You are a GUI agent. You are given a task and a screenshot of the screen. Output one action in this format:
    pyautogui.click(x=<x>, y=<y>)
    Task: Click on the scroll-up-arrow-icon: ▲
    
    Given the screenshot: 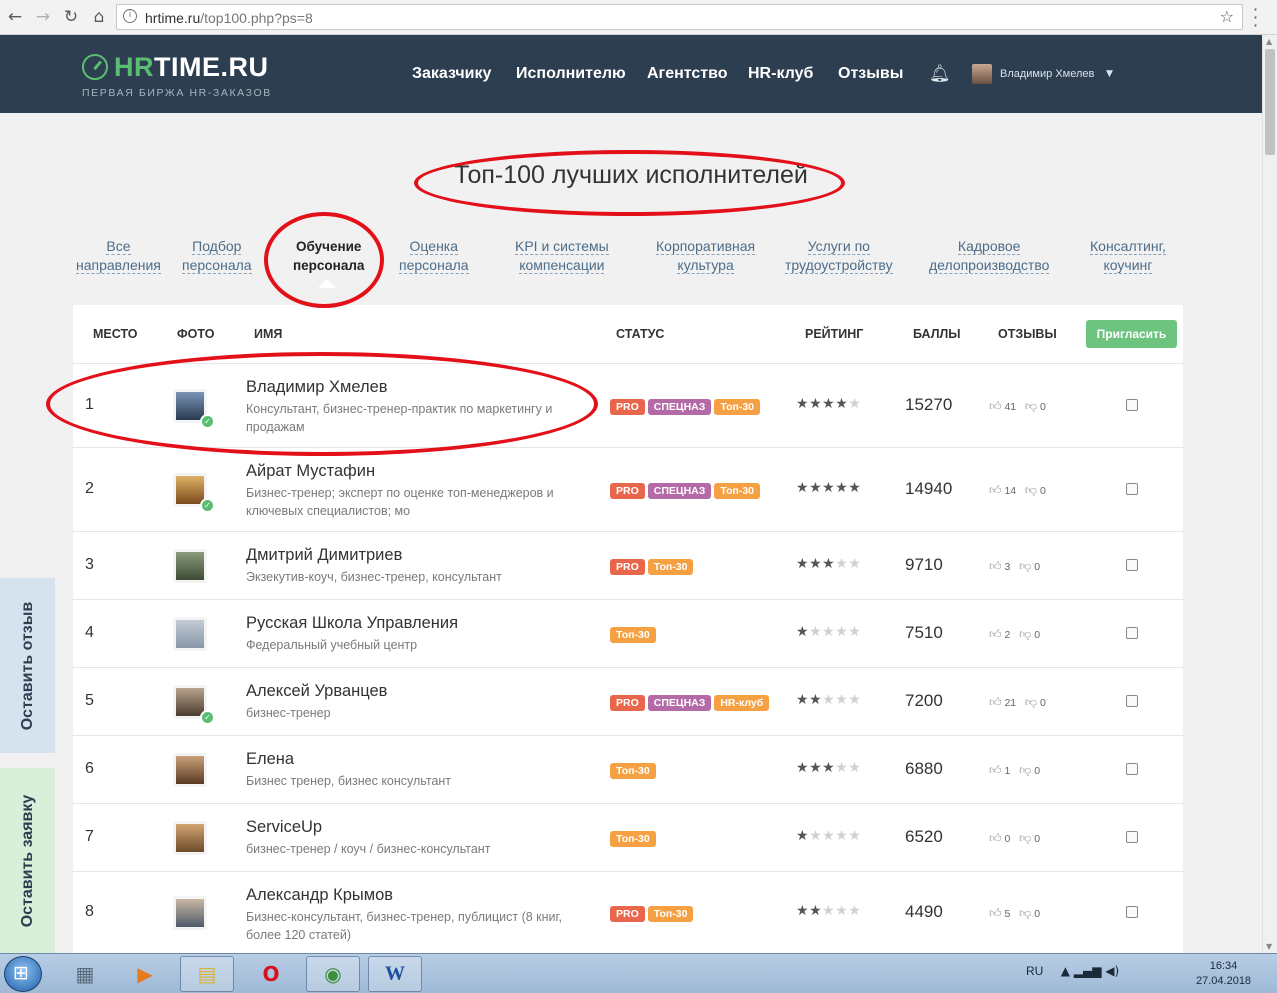 What is the action you would take?
    pyautogui.click(x=1269, y=41)
    